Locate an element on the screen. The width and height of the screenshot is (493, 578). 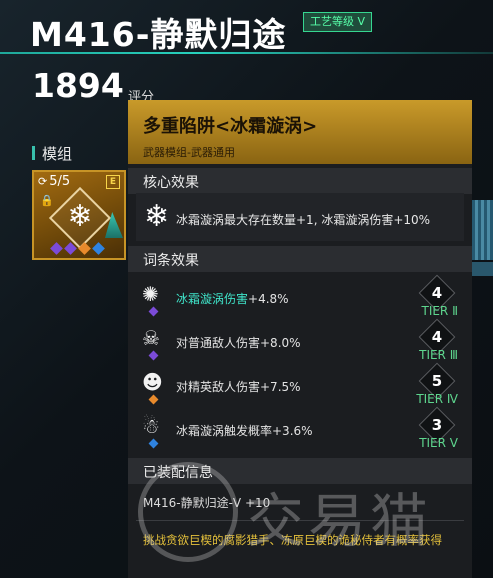
core-effect-title: 核心效果 is located at coordinates (171, 183).